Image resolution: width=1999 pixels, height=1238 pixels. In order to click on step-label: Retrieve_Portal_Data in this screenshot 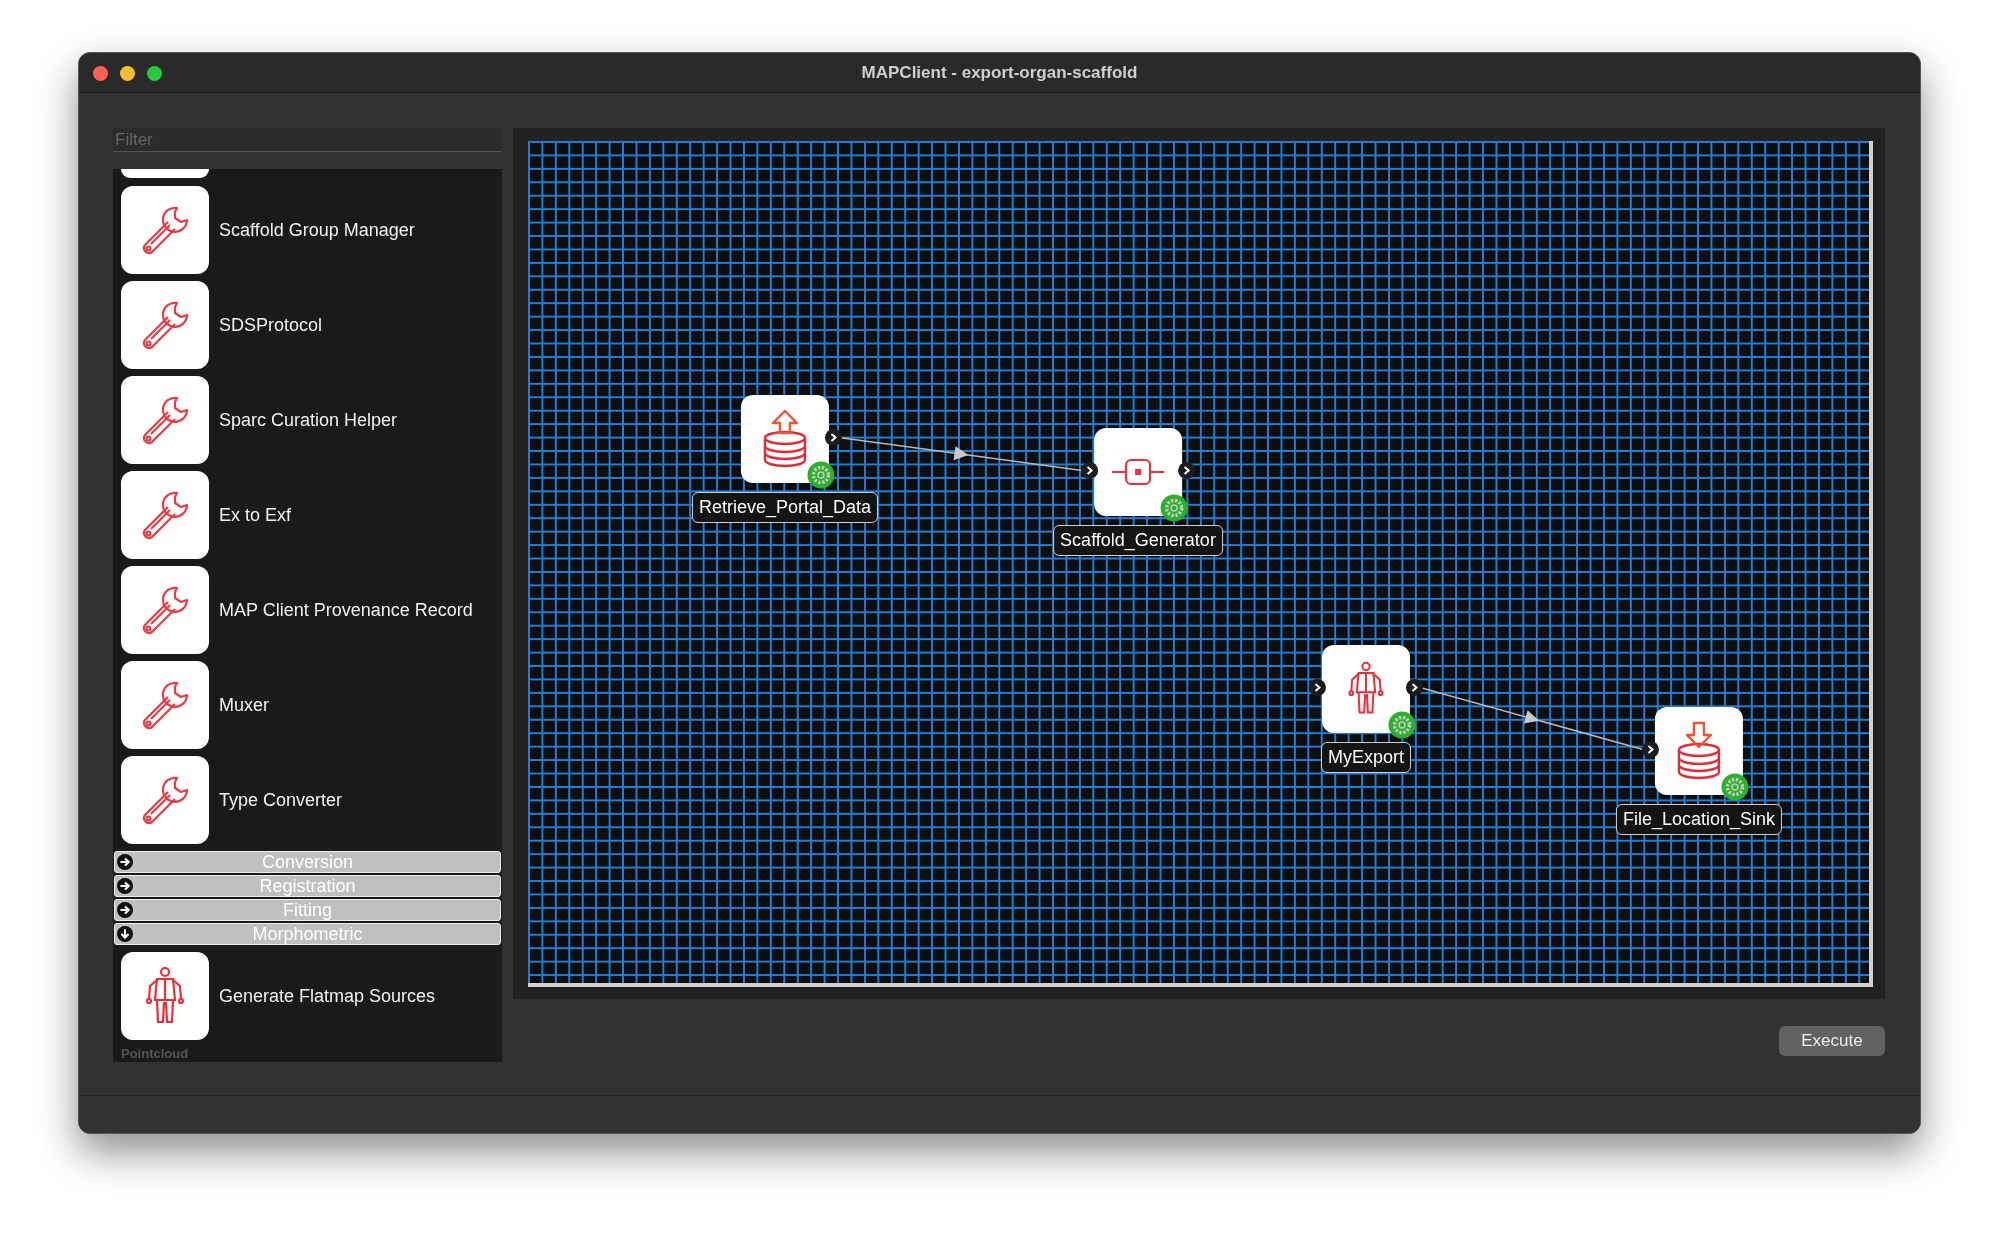, I will do `click(785, 507)`.